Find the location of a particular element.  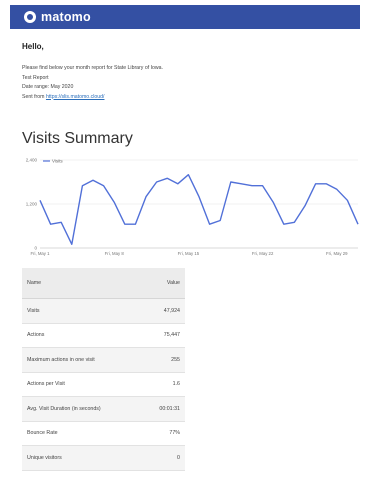

column-header-name: Name is located at coordinates (82, 283).